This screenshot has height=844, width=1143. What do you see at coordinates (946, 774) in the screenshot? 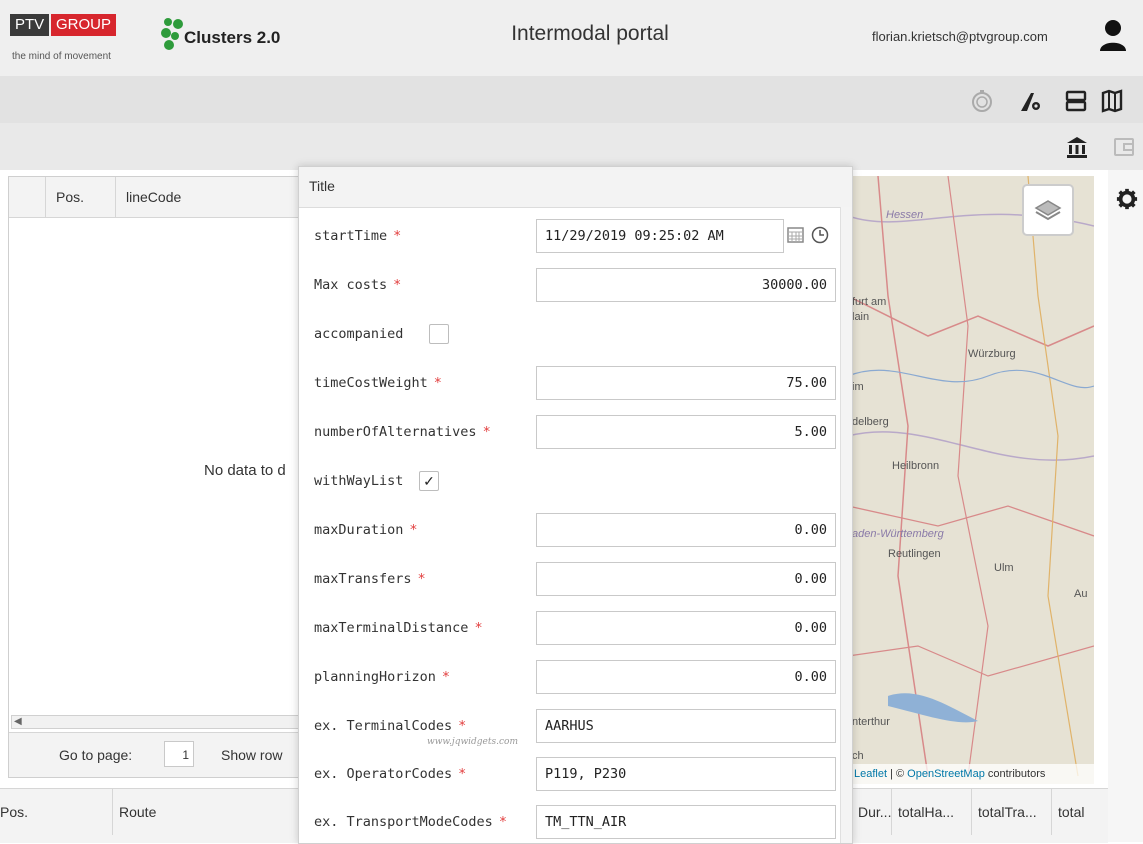
I see `openstreetmap-link: OpenStreetMap` at bounding box center [946, 774].